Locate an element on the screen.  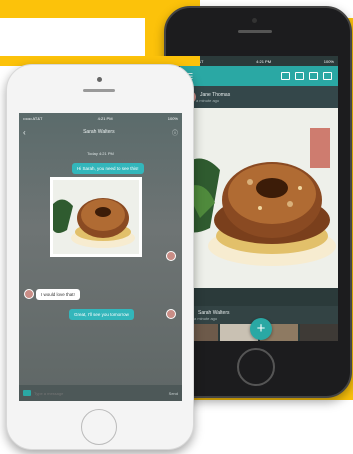
carrier-text: •••oo AT&T is located at coordinates (33, 118).